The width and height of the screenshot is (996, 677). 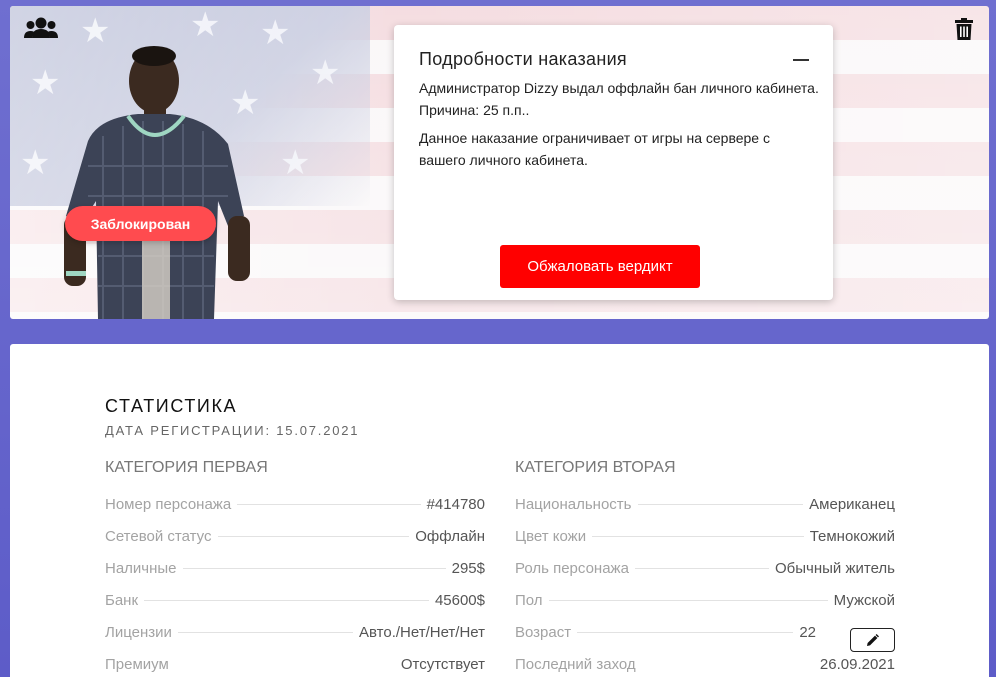 I want to click on stat-label: Лицензии, so click(x=138, y=632).